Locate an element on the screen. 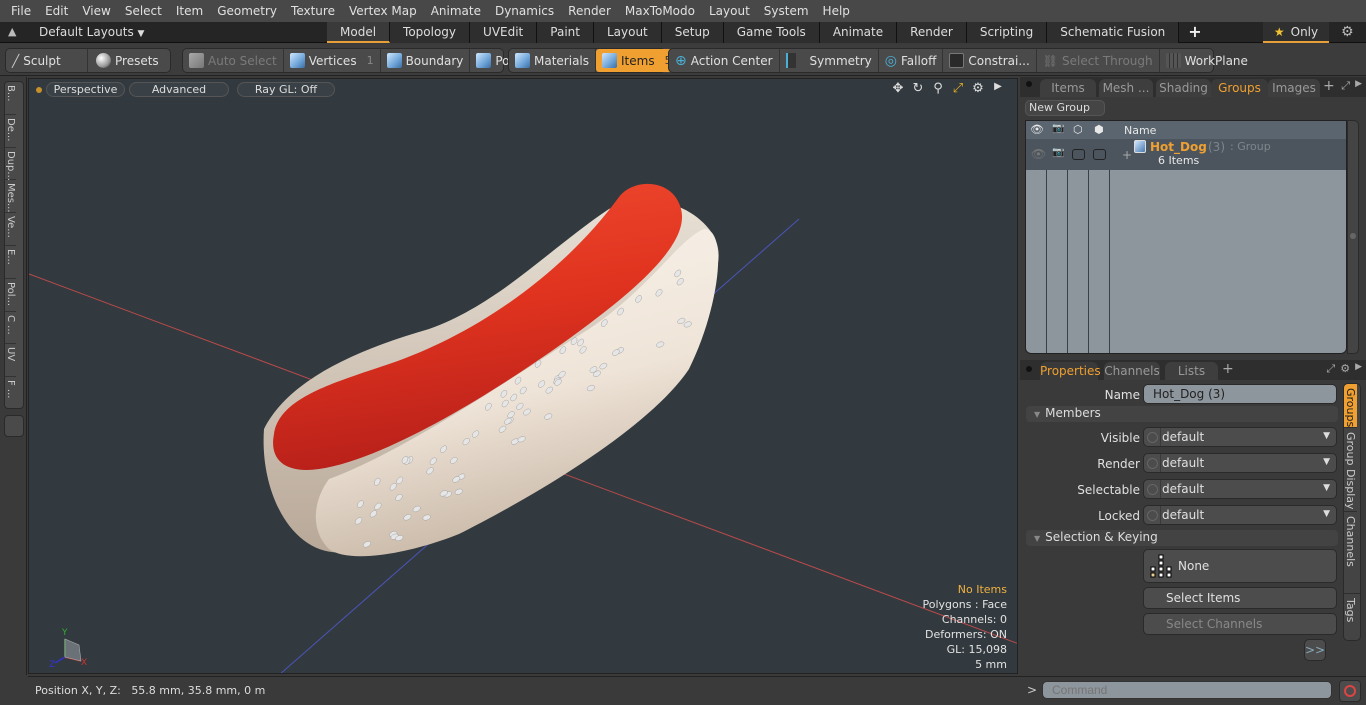 This screenshot has width=1366, height=705. members-section: ▼ Members is located at coordinates (1182, 414).